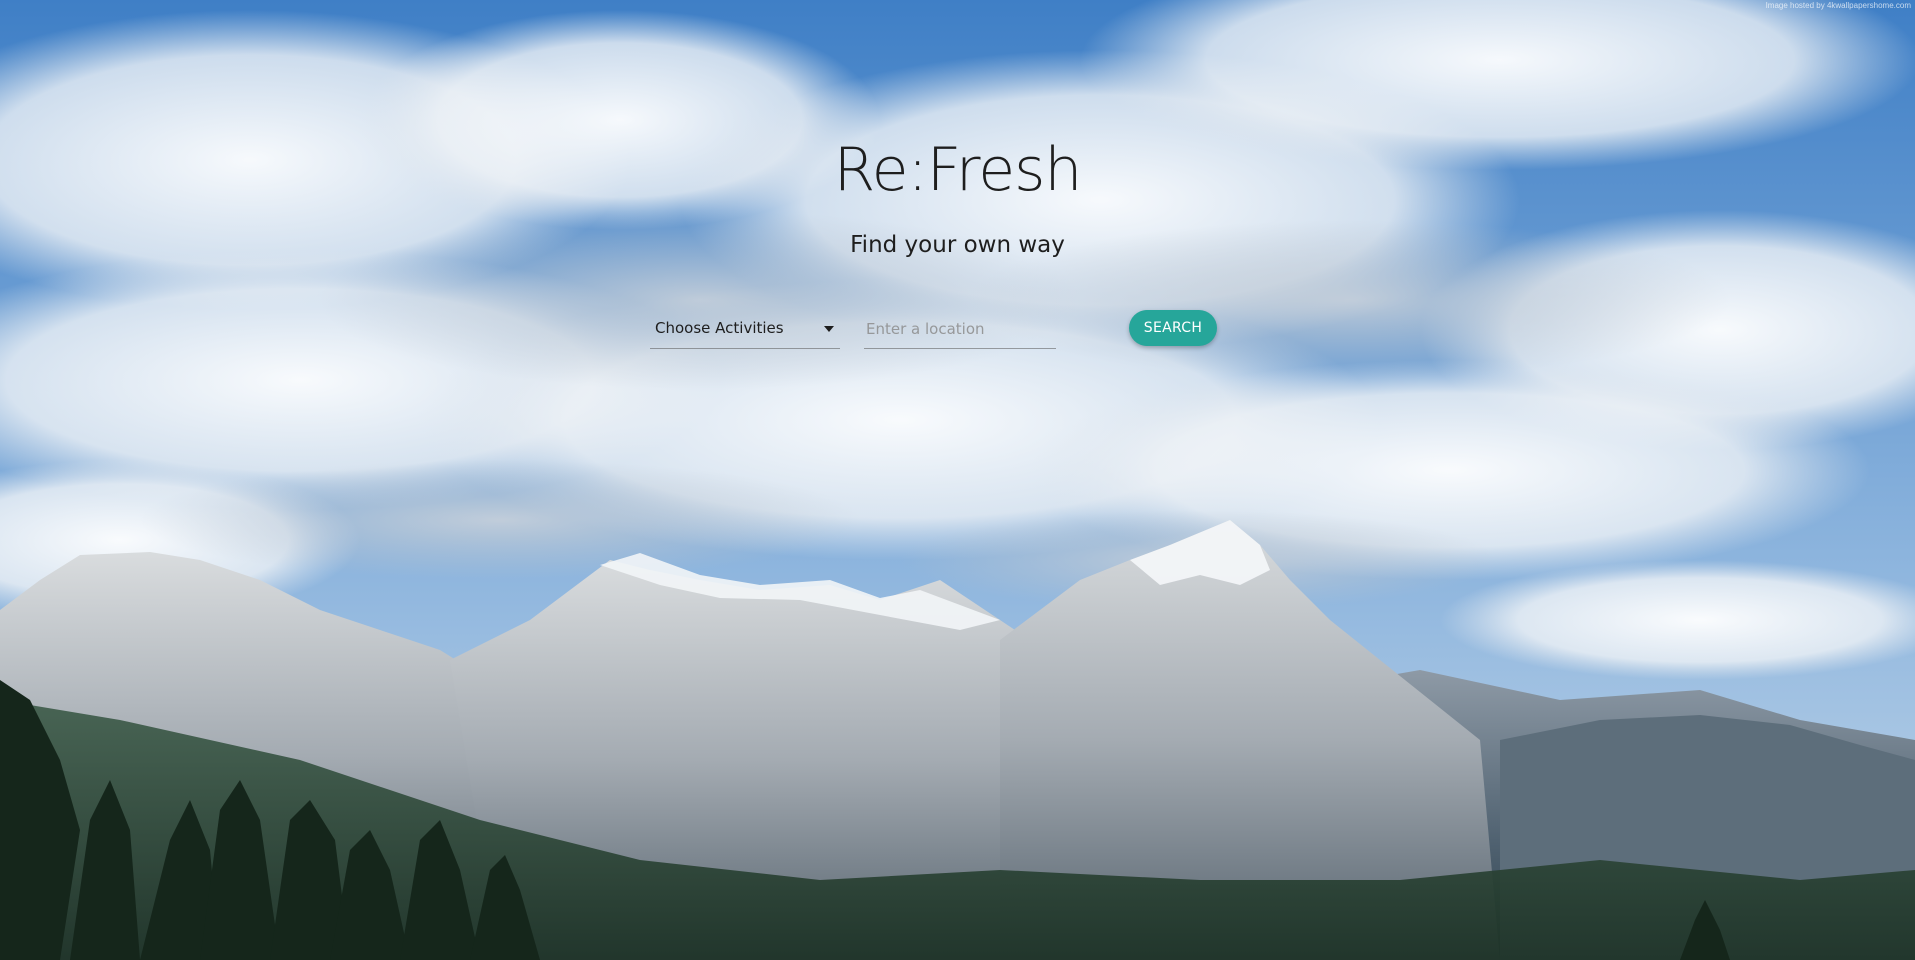 Image resolution: width=1915 pixels, height=960 pixels. I want to click on image-credit: Image hosted by 4kwallpapershome.com, so click(1838, 5).